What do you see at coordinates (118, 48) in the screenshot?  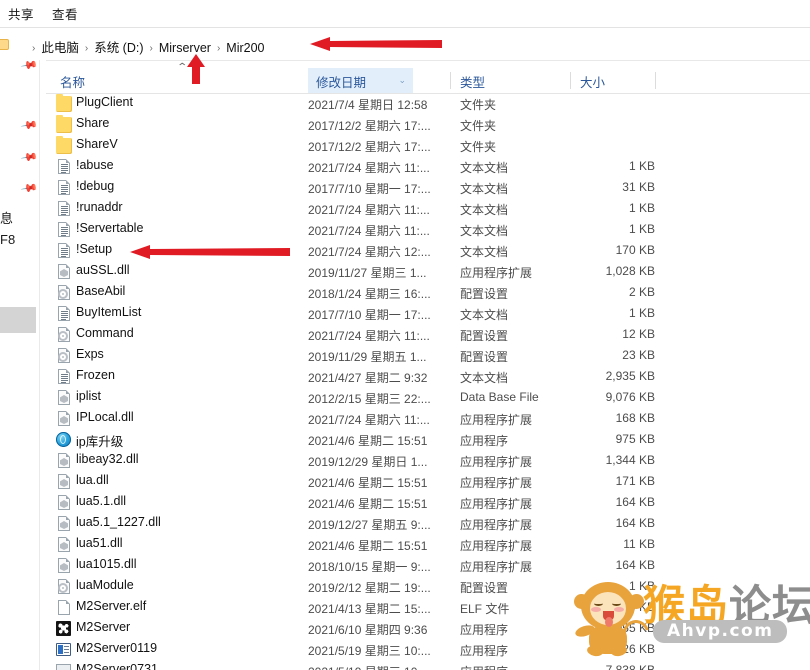 I see `breadcrumb-item-drive-d: 系统 (D:)` at bounding box center [118, 48].